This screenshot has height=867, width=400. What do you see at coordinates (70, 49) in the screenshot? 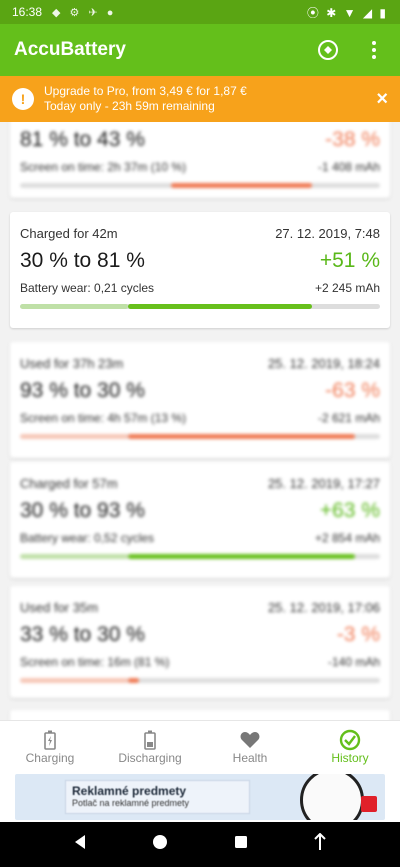
I see `app-title: AccuBattery` at bounding box center [70, 49].